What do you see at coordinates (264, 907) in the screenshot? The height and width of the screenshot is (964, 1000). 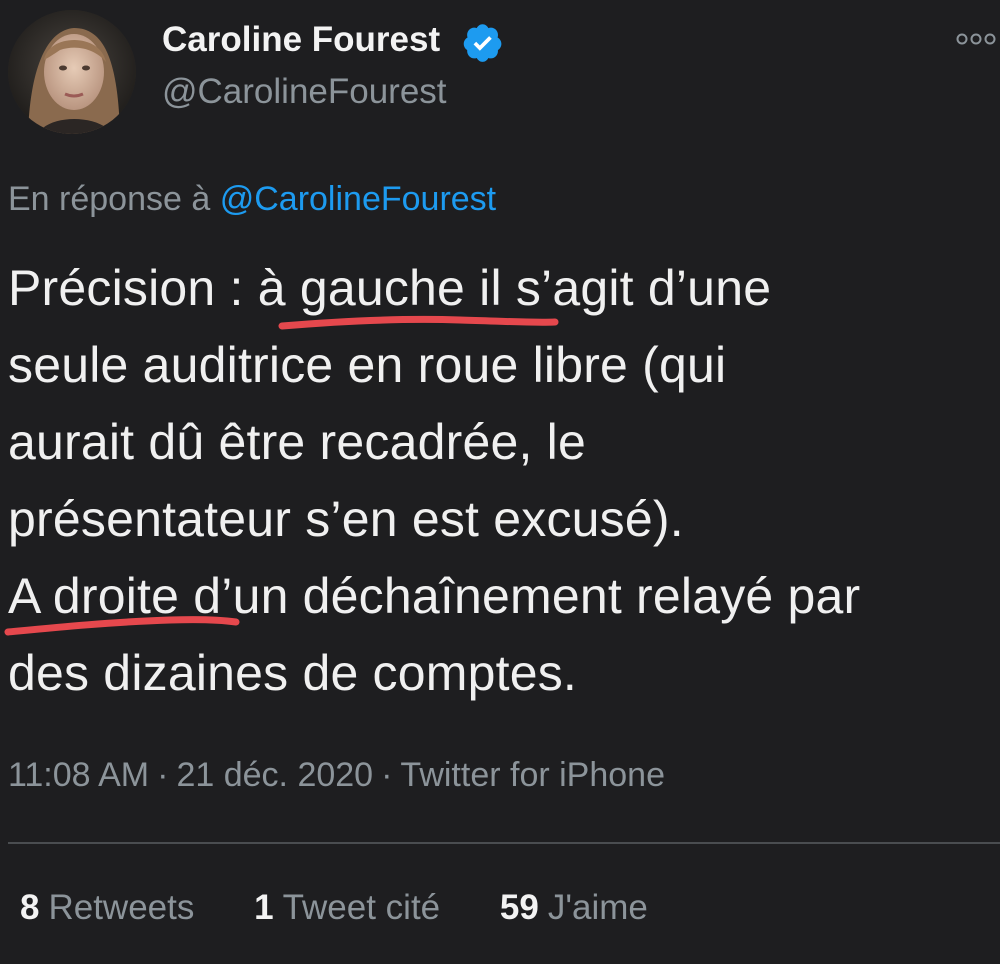 I see `quotes-count: 1` at bounding box center [264, 907].